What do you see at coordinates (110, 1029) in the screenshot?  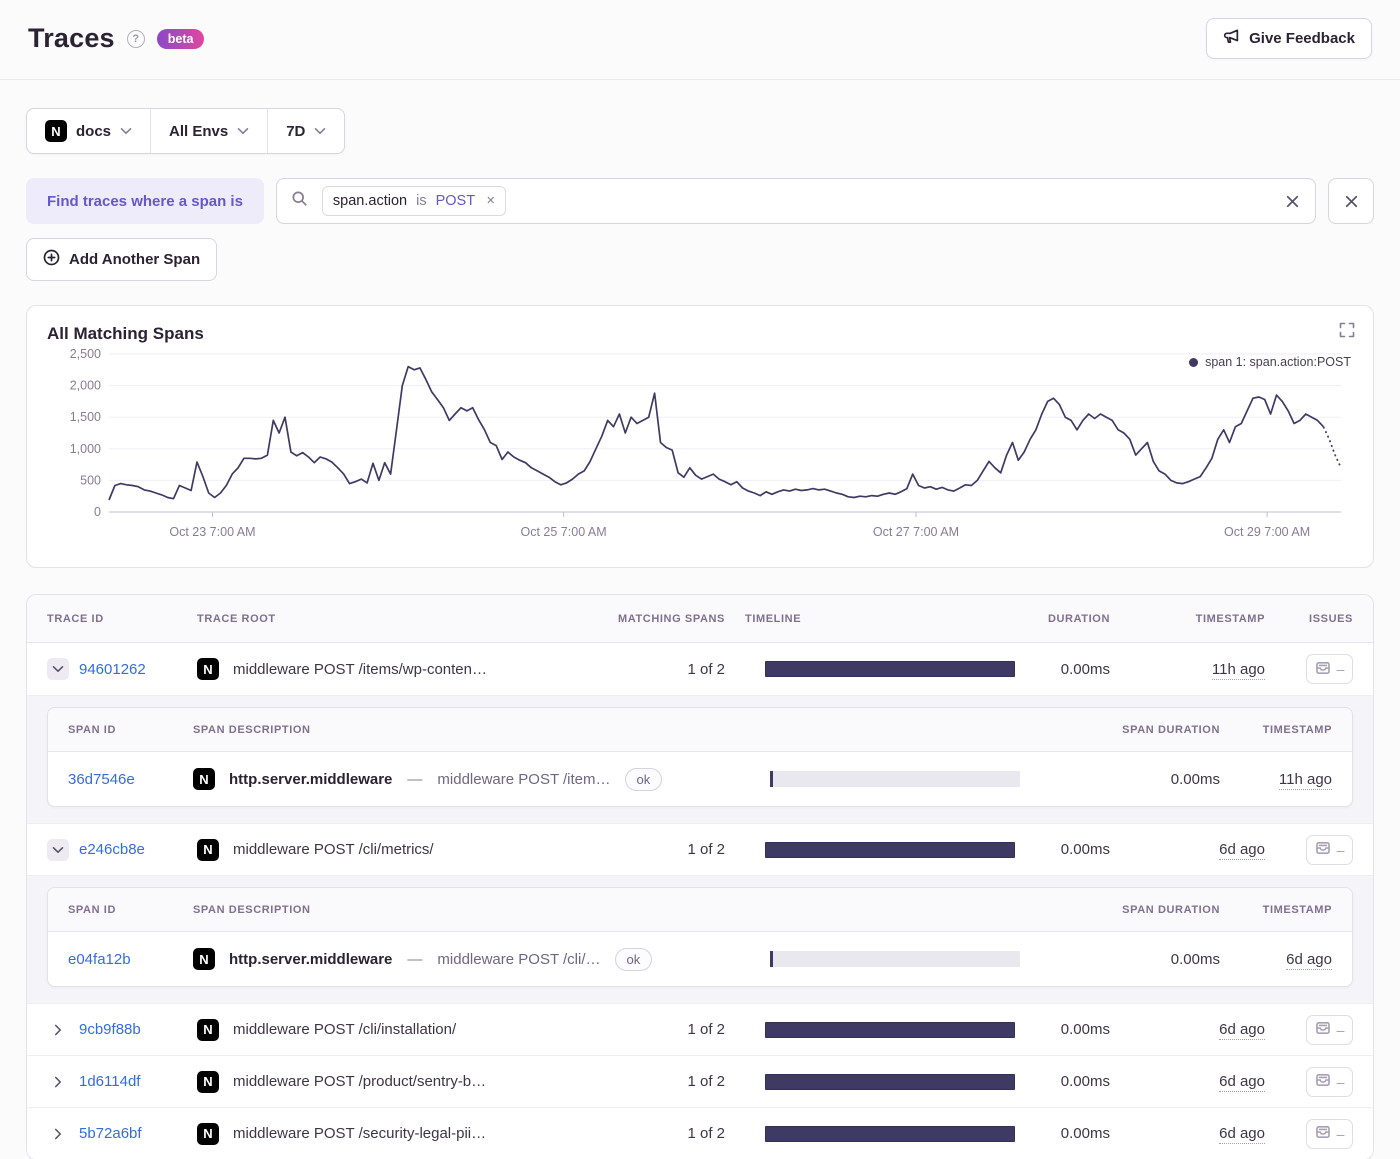 I see `trace-id-link: 9cb9f88b` at bounding box center [110, 1029].